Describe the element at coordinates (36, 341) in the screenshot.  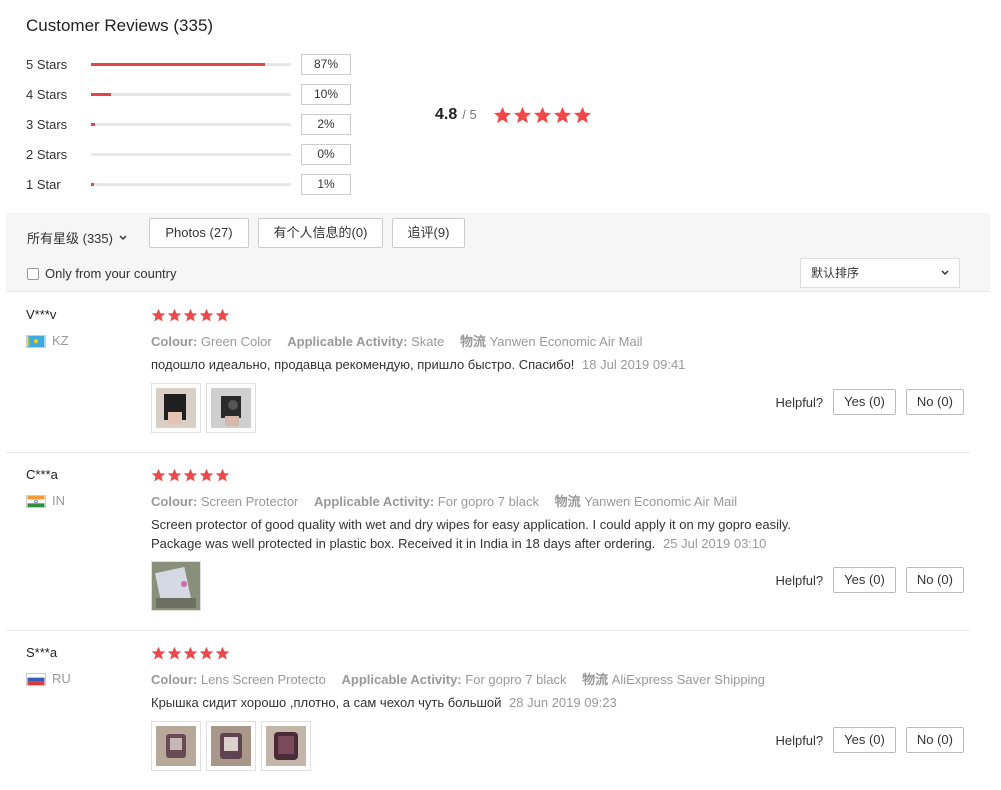
I see `flag-kz-icon` at that location.